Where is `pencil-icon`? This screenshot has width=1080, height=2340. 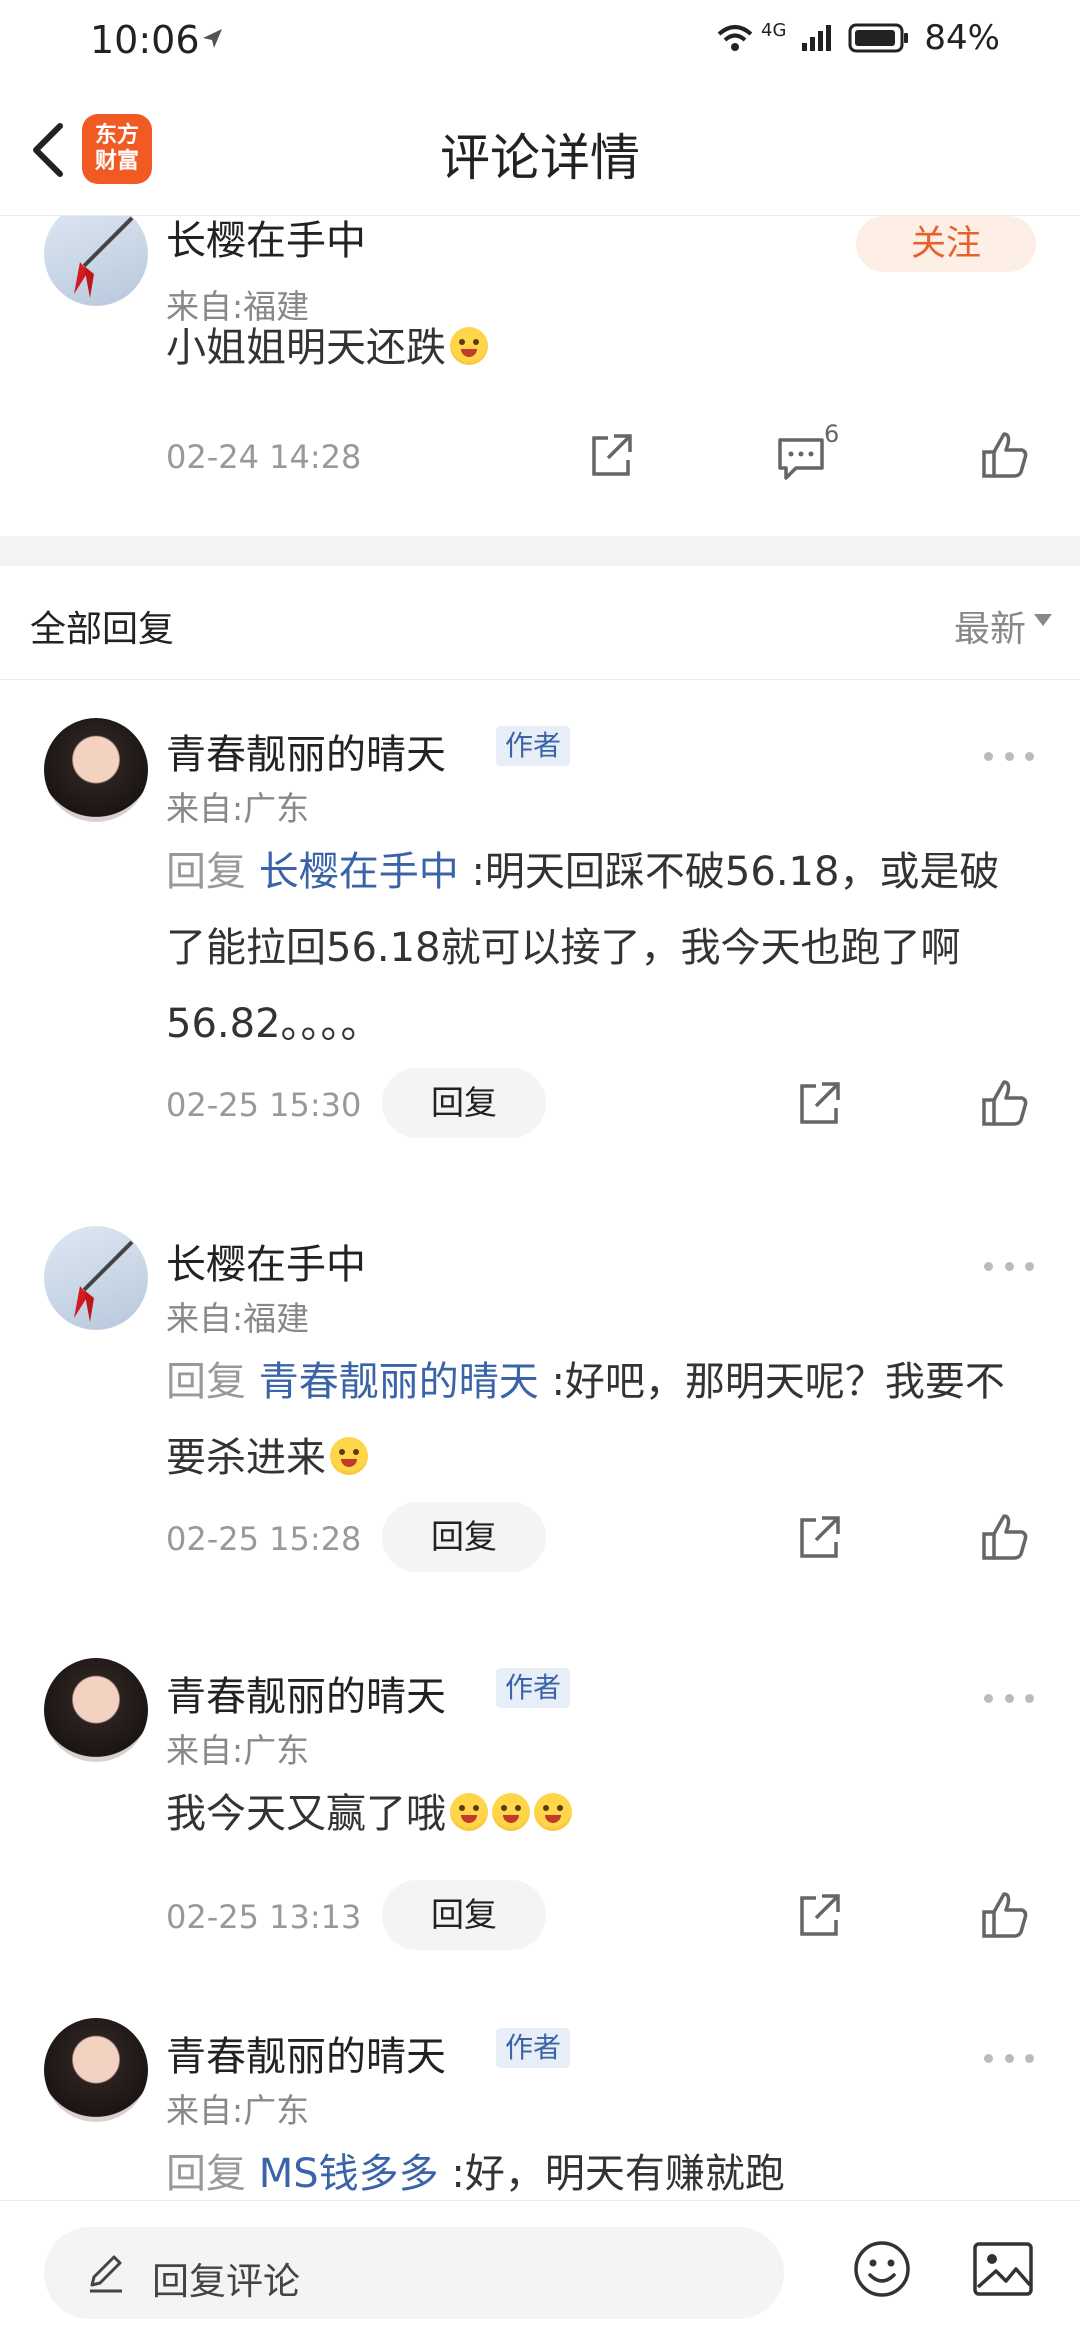
pencil-icon is located at coordinates (106, 2274).